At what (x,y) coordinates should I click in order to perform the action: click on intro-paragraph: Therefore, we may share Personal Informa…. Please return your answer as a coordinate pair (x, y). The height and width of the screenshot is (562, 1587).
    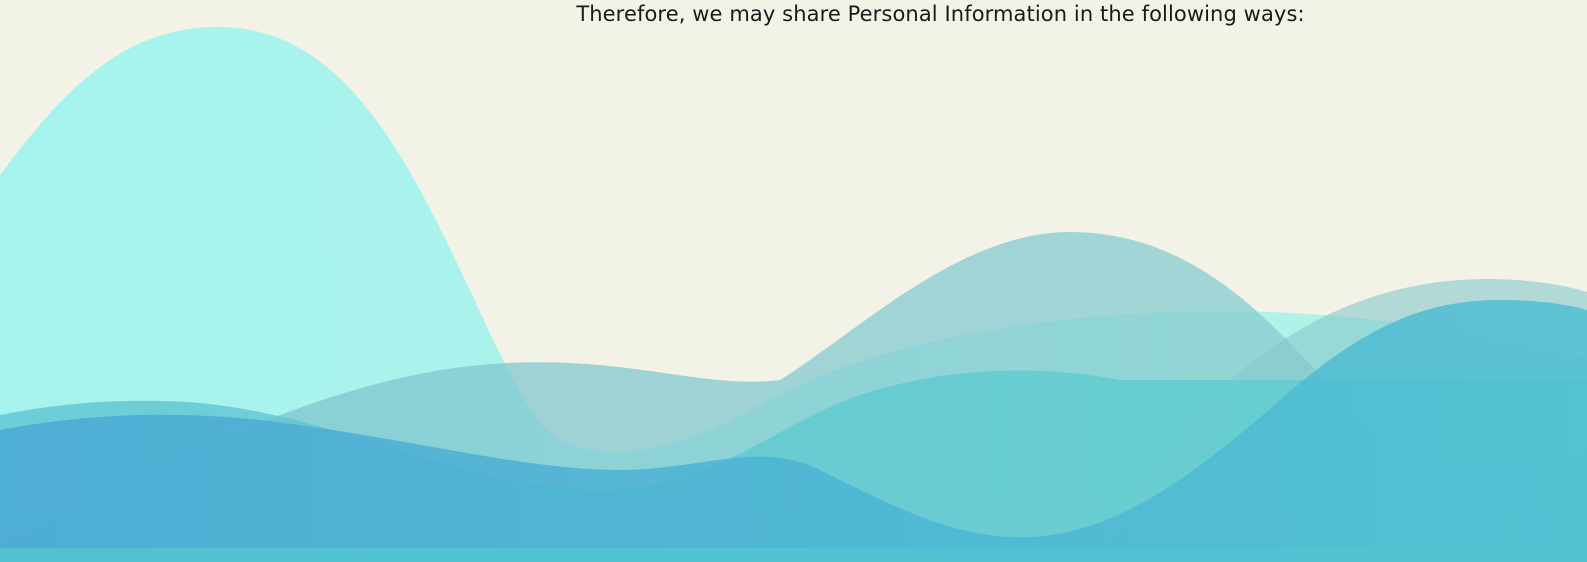
    Looking at the image, I should click on (940, 14).